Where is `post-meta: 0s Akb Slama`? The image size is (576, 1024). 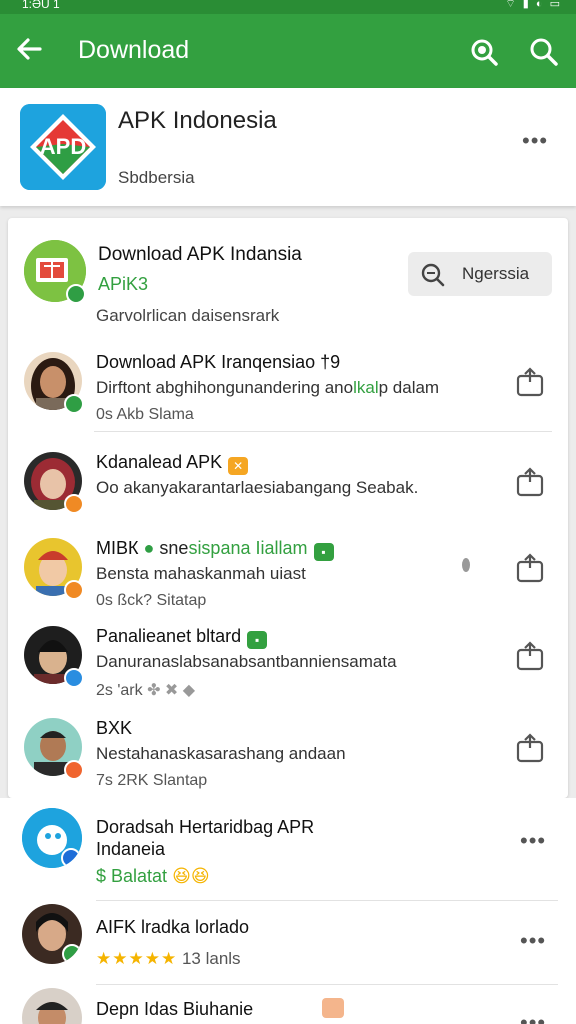
post-meta: 0s Akb Slama is located at coordinates (145, 414).